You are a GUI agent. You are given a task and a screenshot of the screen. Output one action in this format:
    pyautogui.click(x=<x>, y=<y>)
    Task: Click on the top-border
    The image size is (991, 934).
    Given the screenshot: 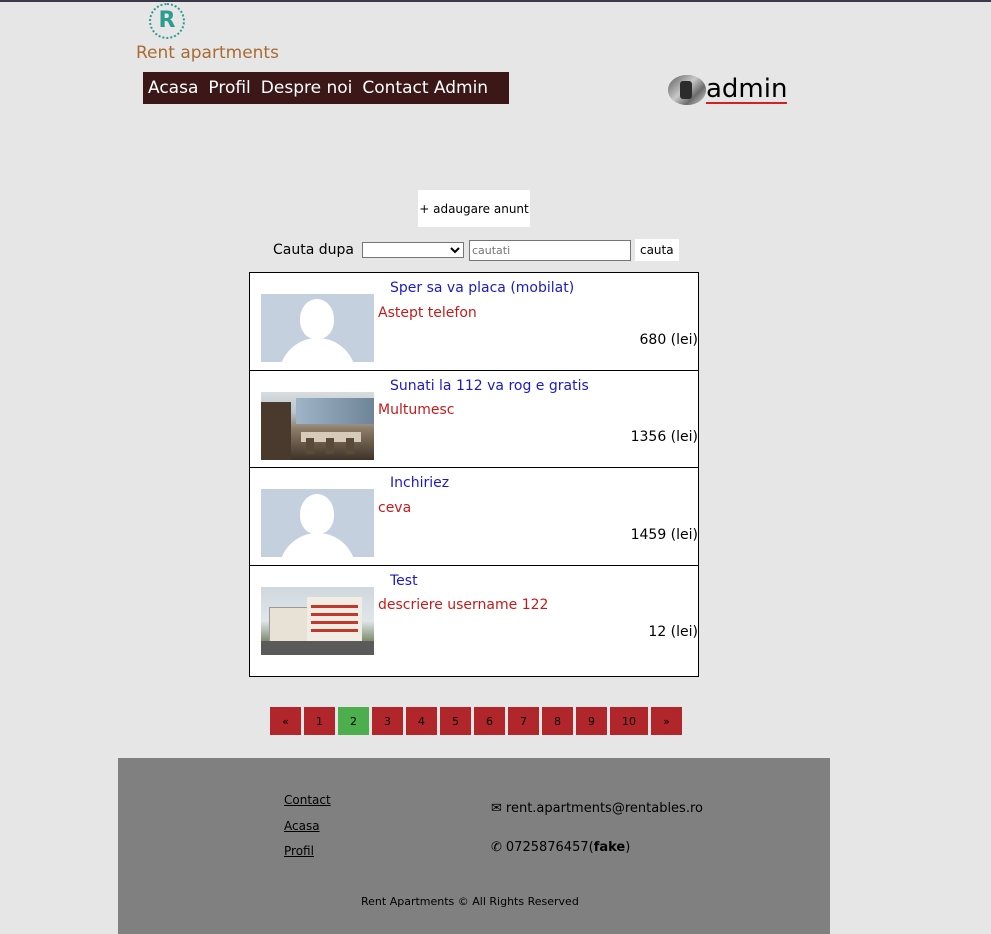 What is the action you would take?
    pyautogui.click(x=495, y=1)
    